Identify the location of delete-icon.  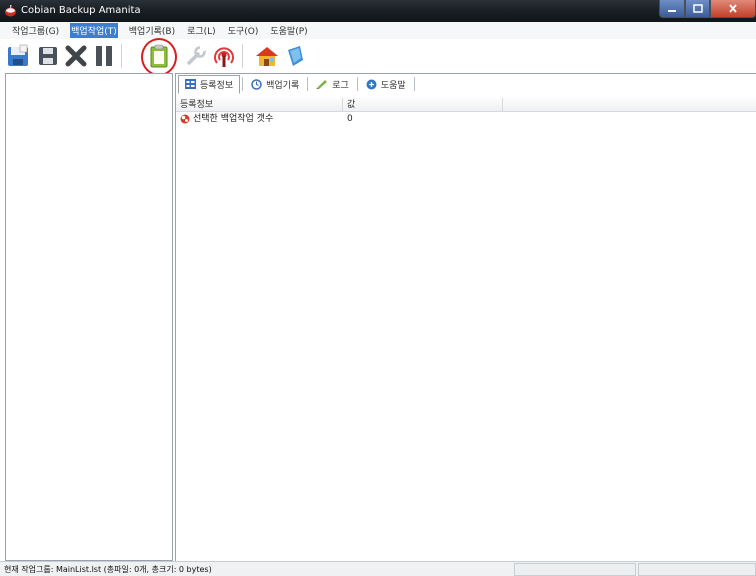
(76, 56).